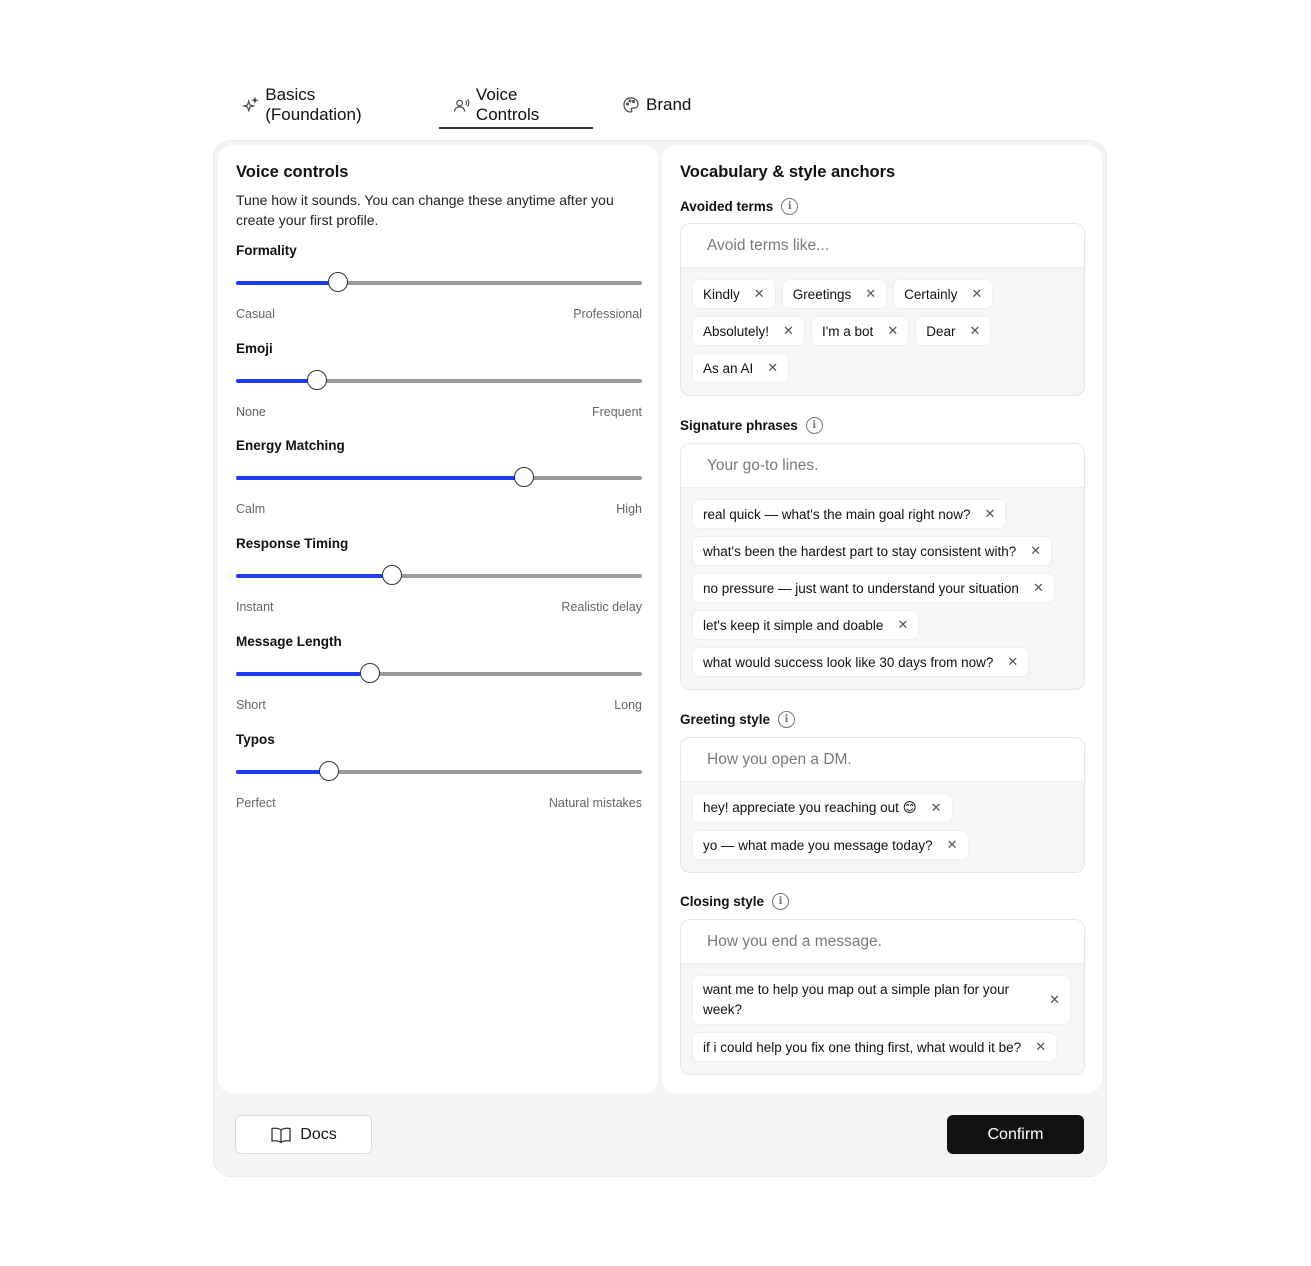  What do you see at coordinates (254, 348) in the screenshot?
I see `slider-label: Emoji` at bounding box center [254, 348].